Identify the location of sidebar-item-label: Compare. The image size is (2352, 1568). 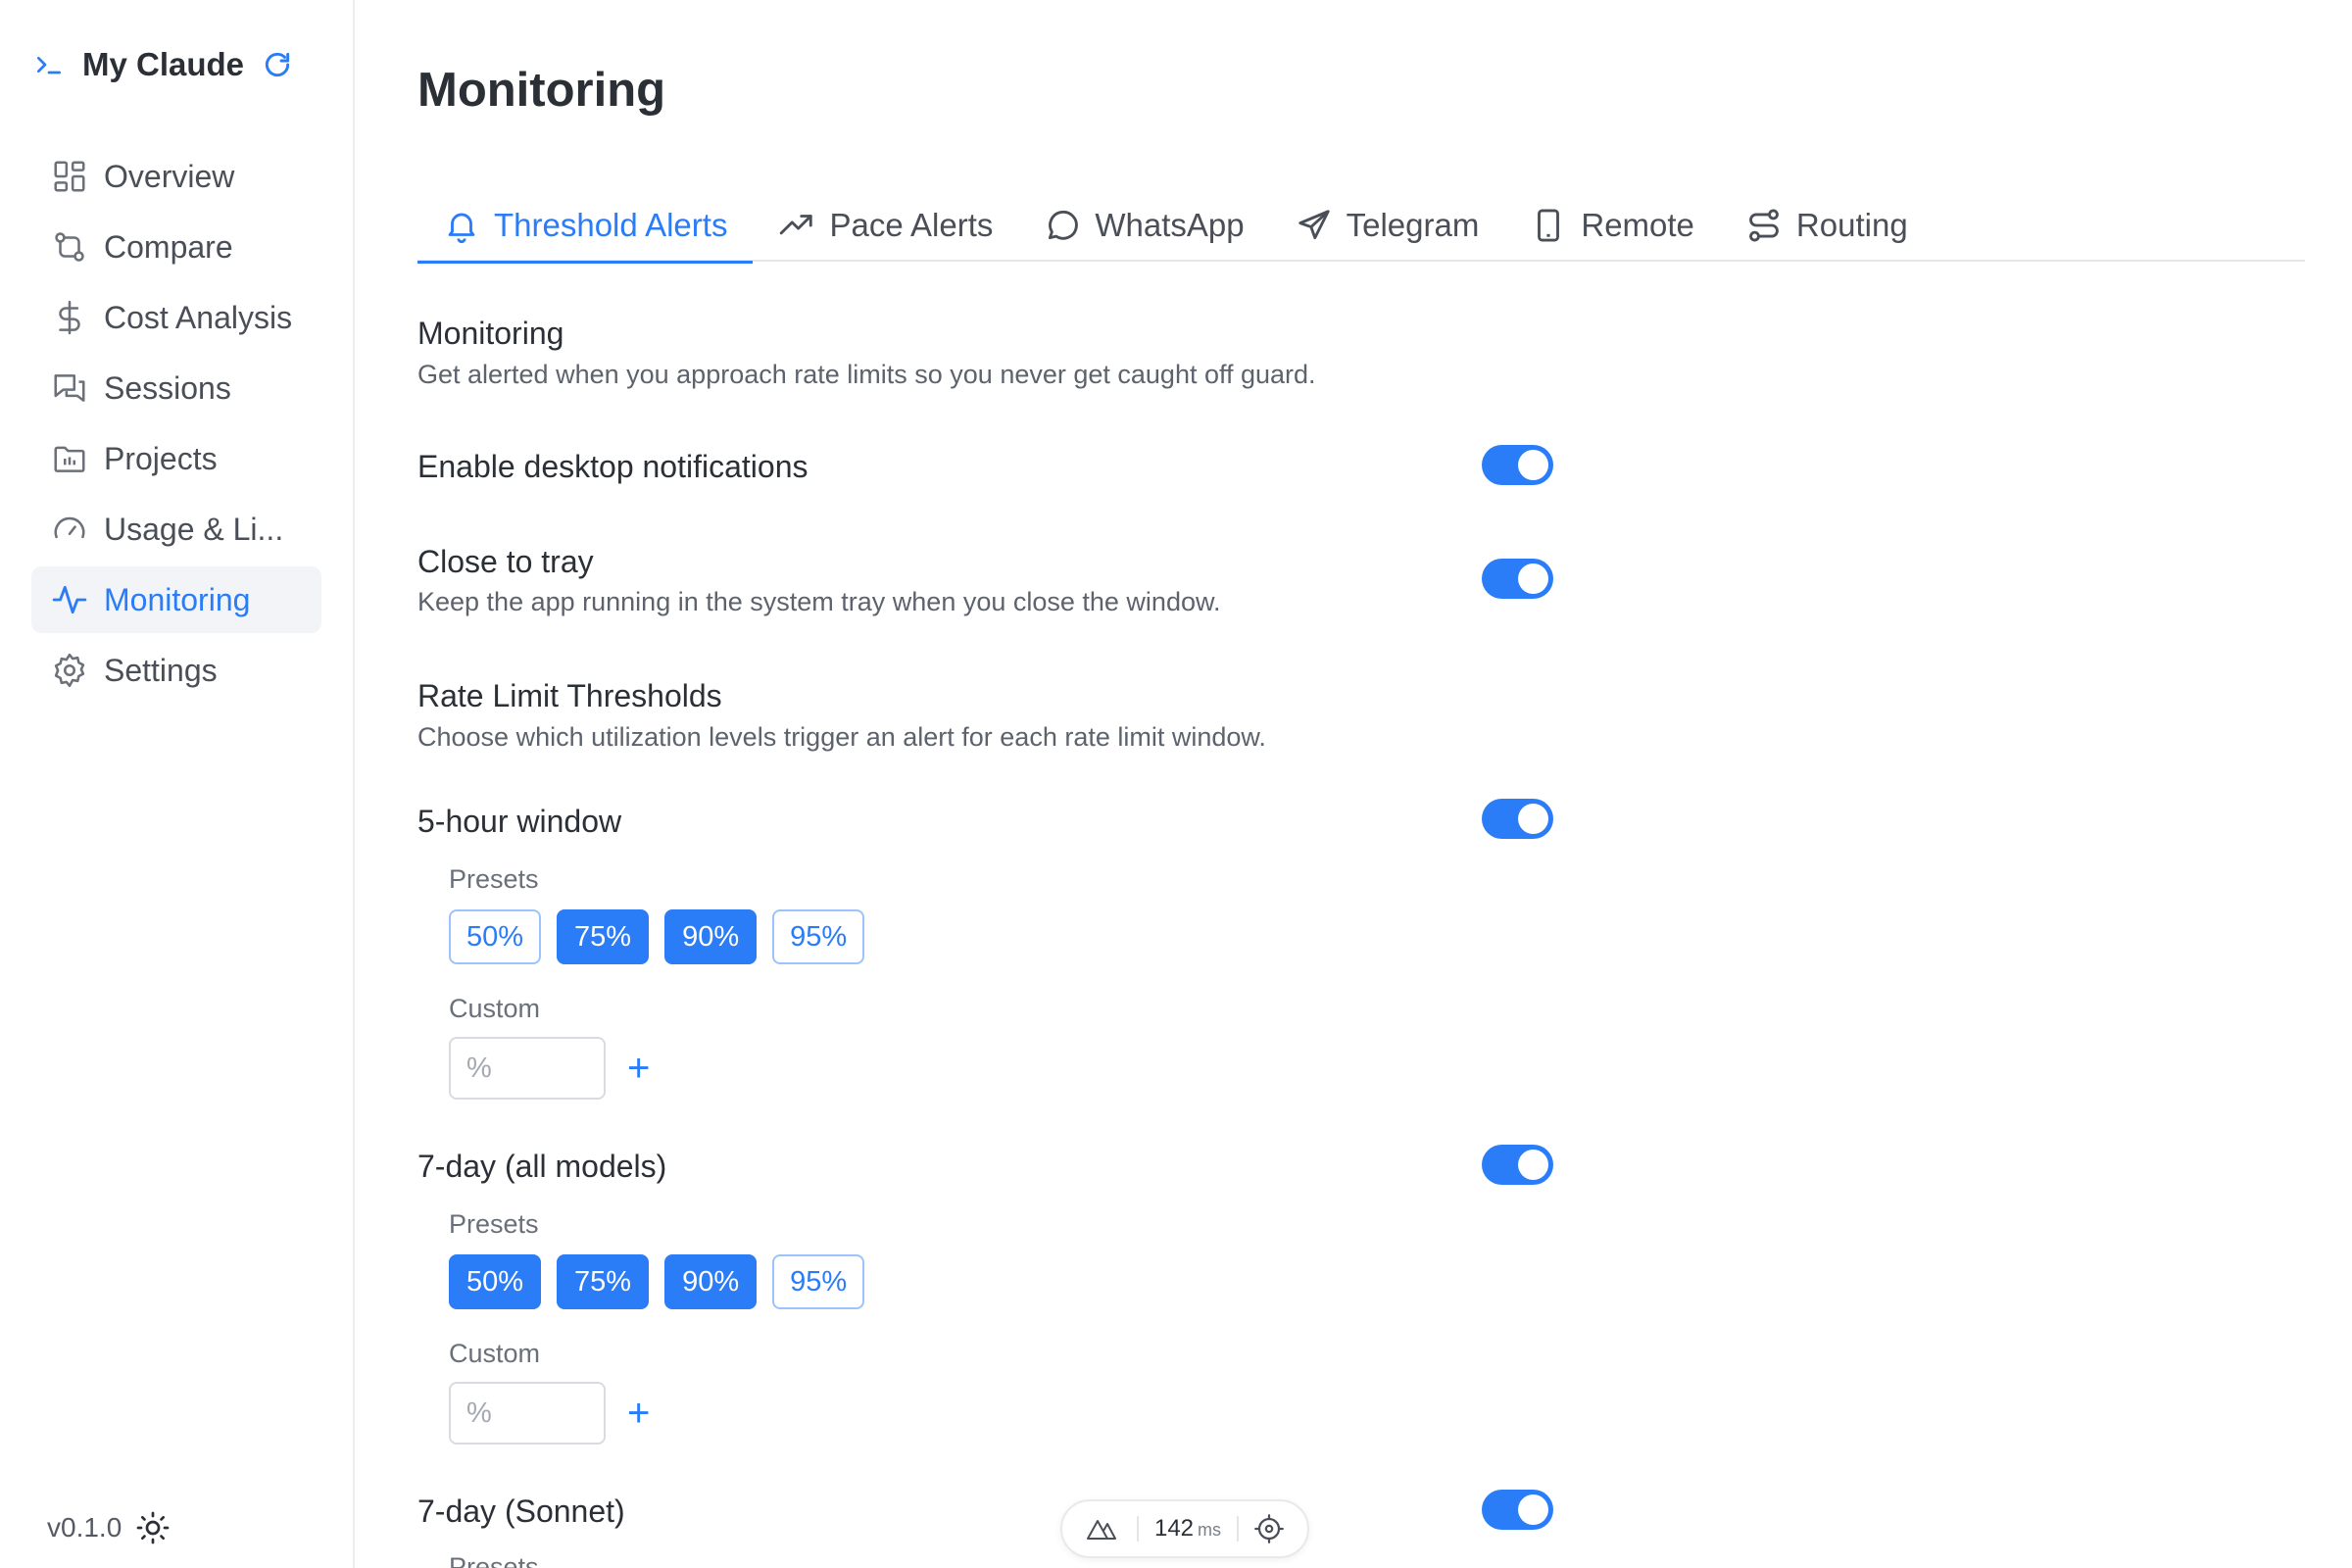
(168, 246).